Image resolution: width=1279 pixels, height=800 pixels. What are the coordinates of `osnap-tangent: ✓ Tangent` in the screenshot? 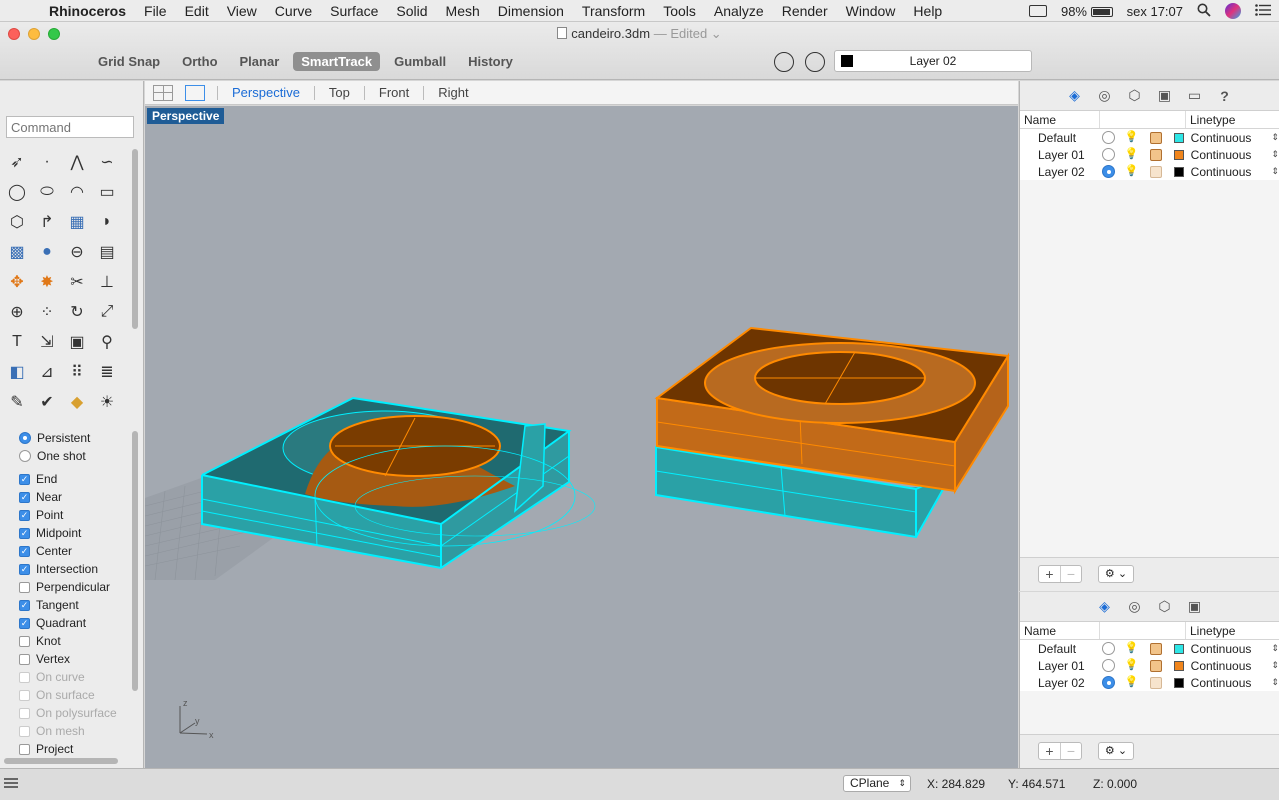 It's located at (65, 605).